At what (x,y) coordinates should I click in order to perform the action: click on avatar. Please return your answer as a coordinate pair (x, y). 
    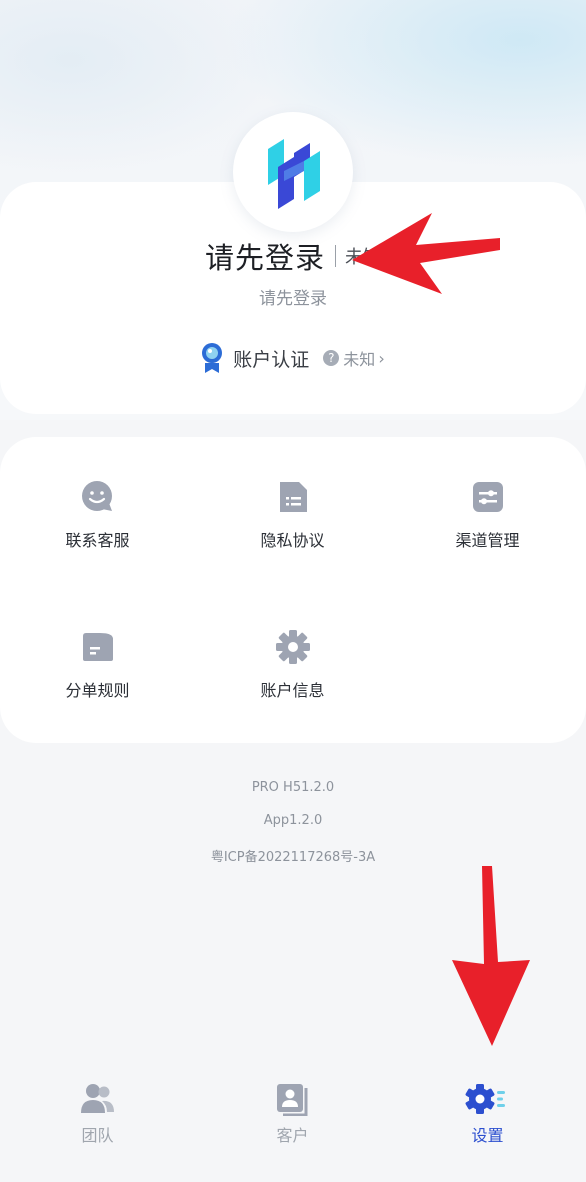
    Looking at the image, I should click on (293, 172).